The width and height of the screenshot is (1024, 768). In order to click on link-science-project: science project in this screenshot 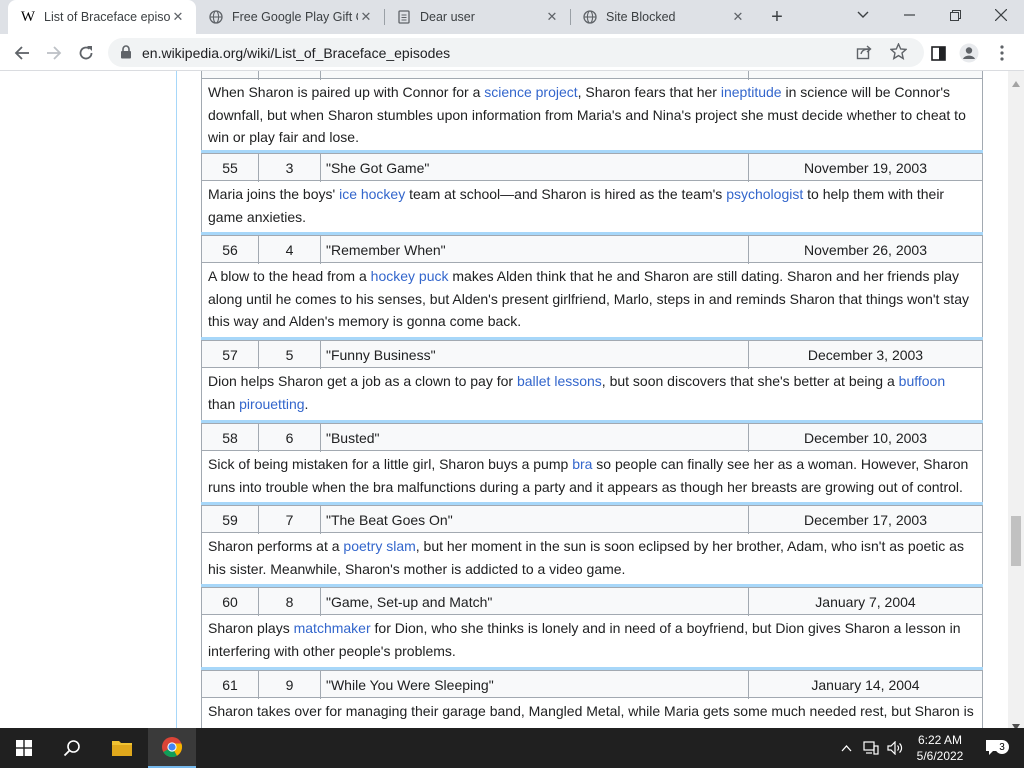, I will do `click(530, 92)`.